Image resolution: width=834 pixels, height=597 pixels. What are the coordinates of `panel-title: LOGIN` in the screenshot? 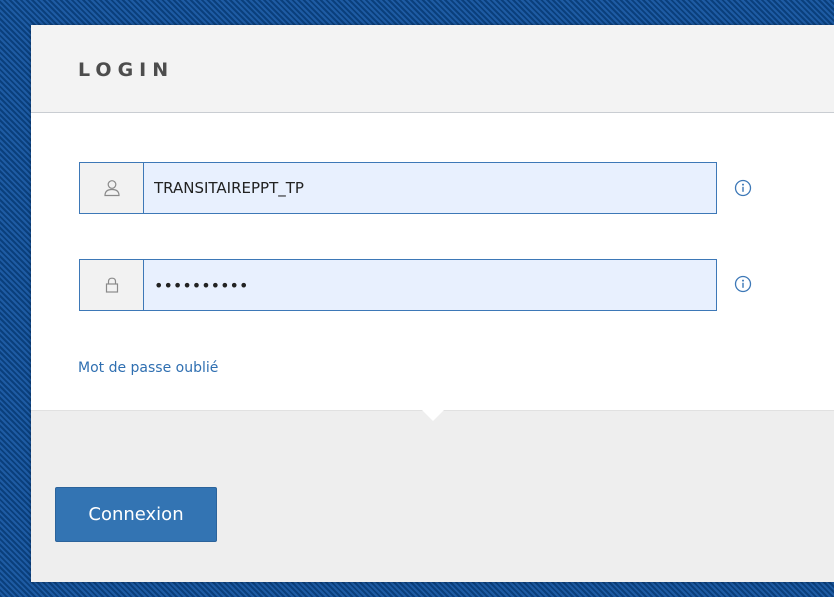 It's located at (126, 70).